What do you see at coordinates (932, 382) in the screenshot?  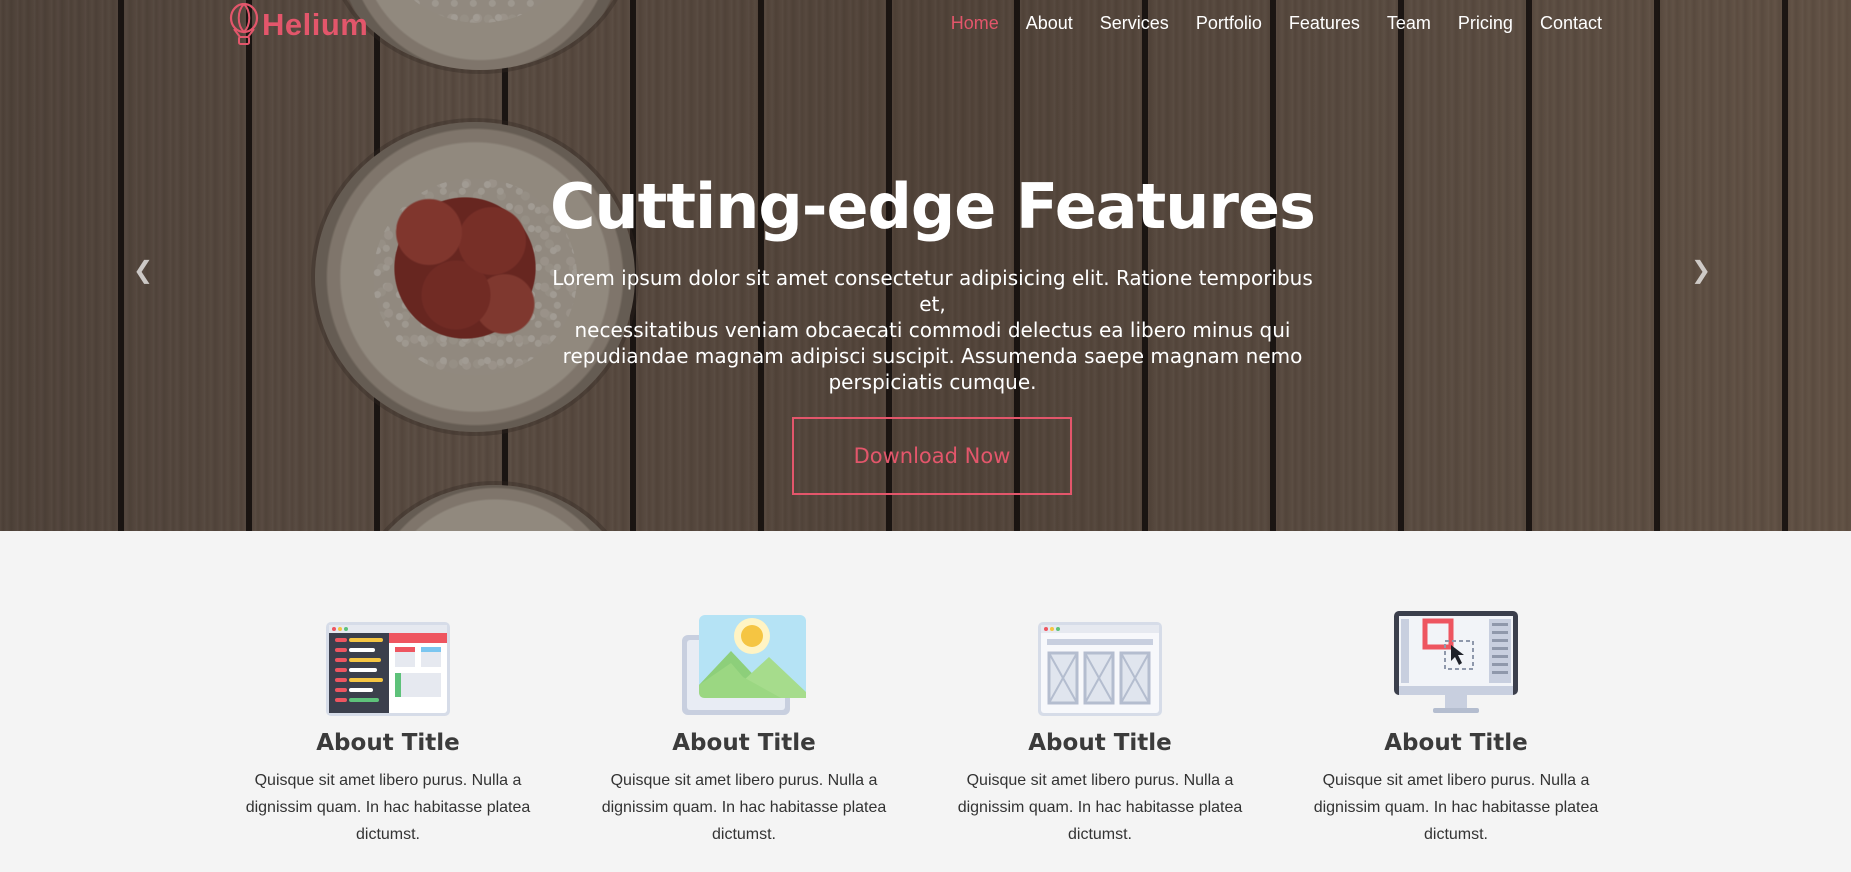 I see `hero-text-line: perspiciatis cumque.` at bounding box center [932, 382].